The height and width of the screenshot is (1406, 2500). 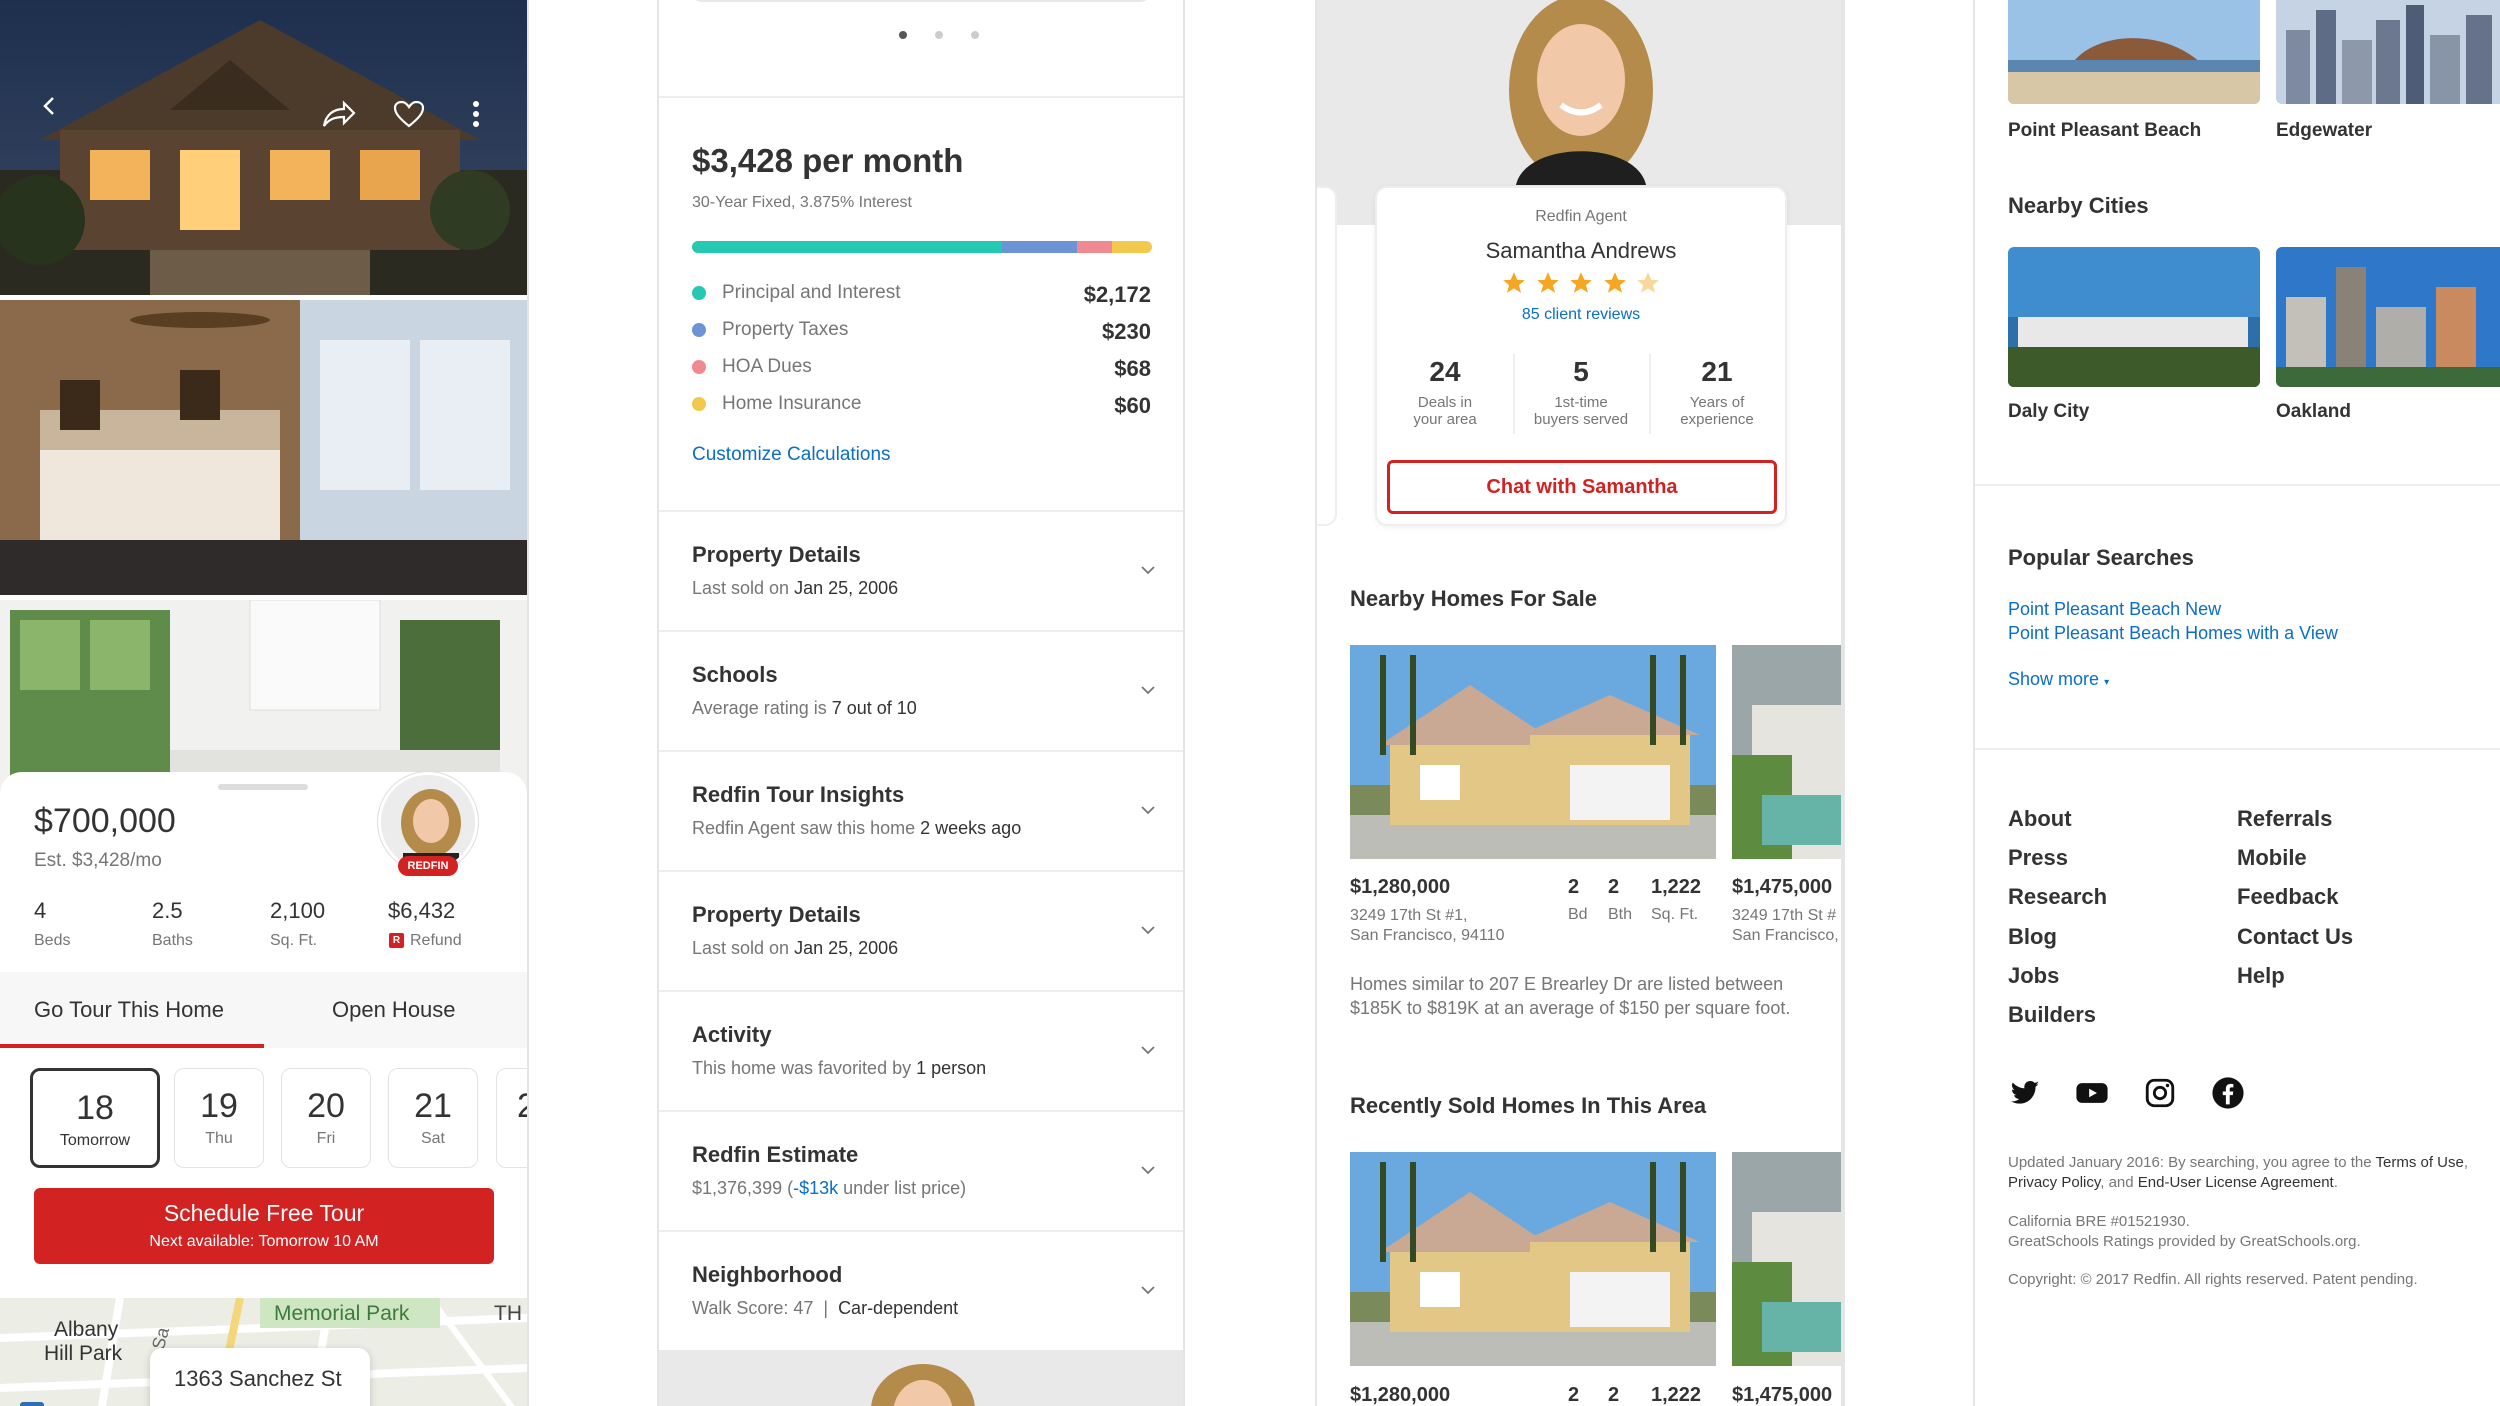 What do you see at coordinates (923, 1385) in the screenshot?
I see `agent-teaser-photo` at bounding box center [923, 1385].